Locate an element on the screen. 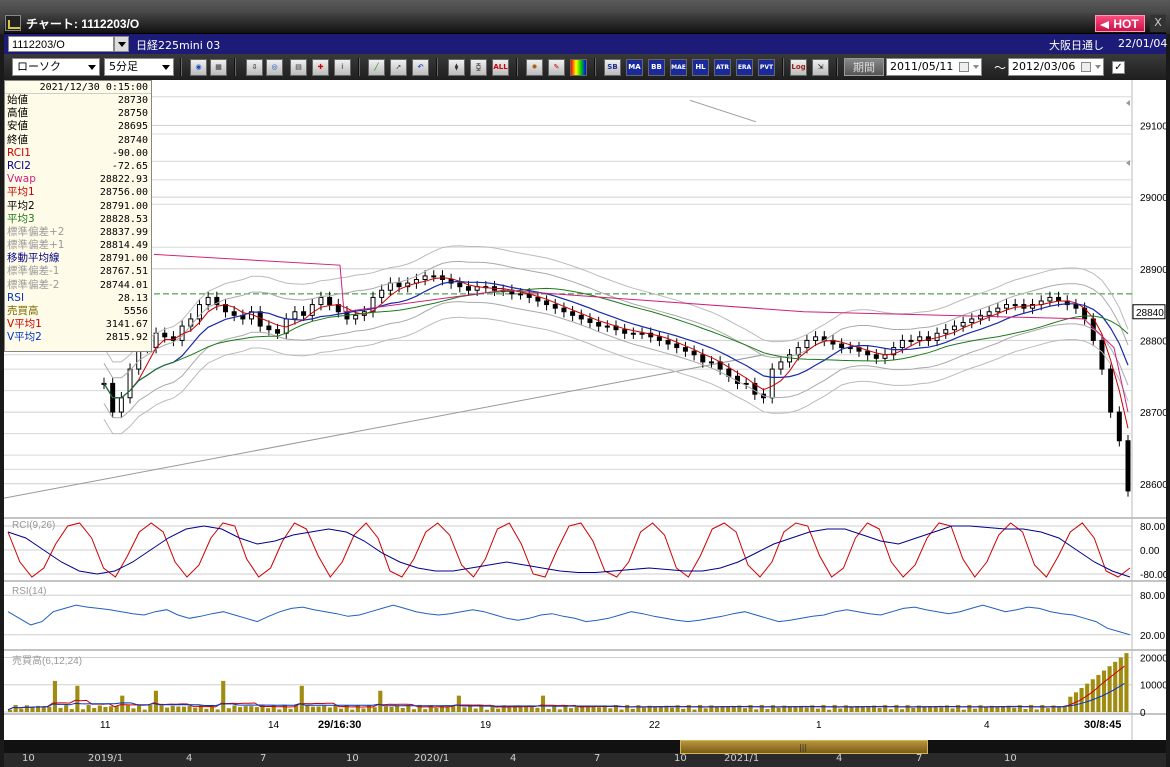  time-navigator: ||| 10 2019/1 4 7 10 2020/1 4 7 10 2021/1 4 7 10 is located at coordinates (585, 753).